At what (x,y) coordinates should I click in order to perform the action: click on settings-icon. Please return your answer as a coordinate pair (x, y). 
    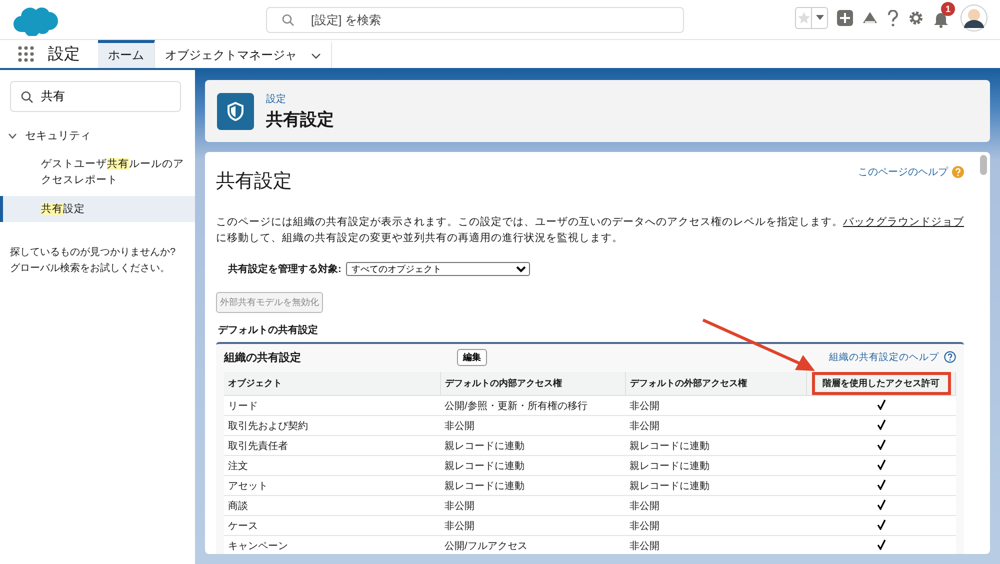
    Looking at the image, I should click on (916, 18).